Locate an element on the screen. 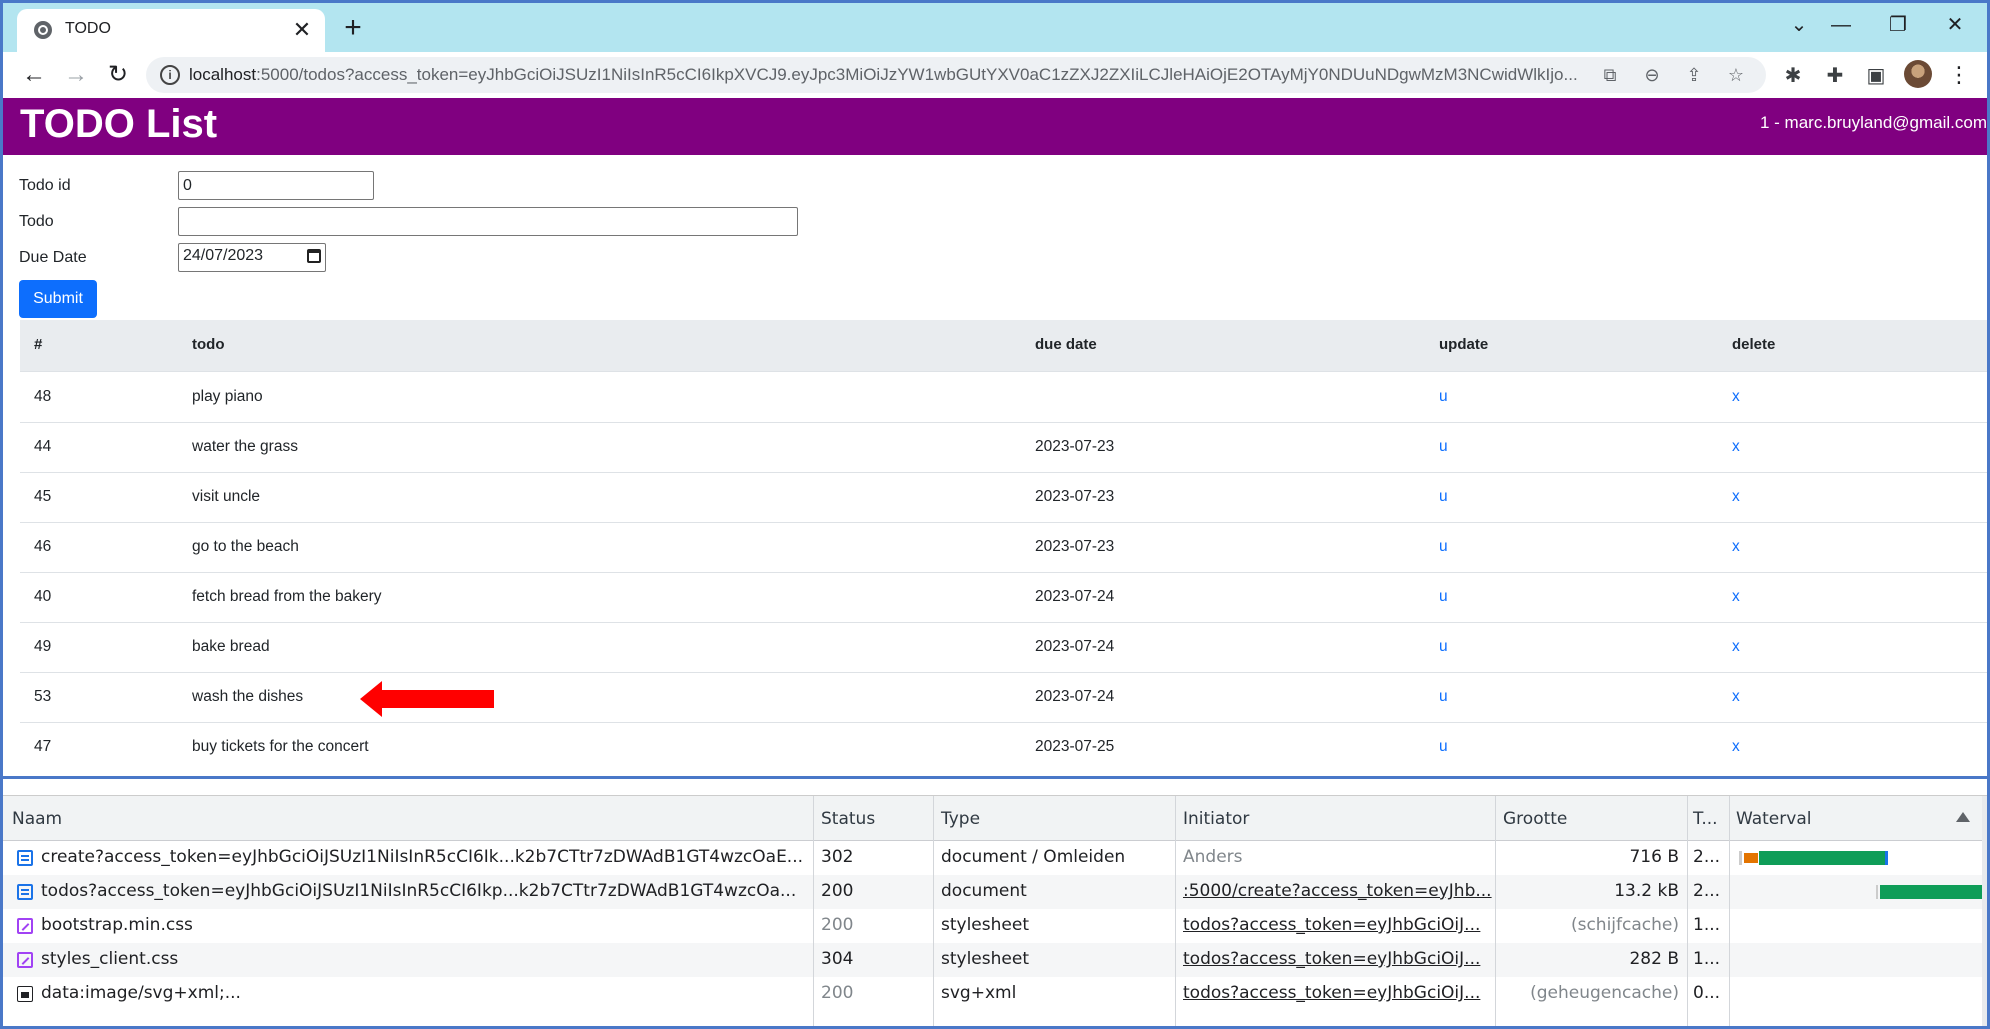 This screenshot has width=1990, height=1029. star-icon: ☆ is located at coordinates (1736, 75).